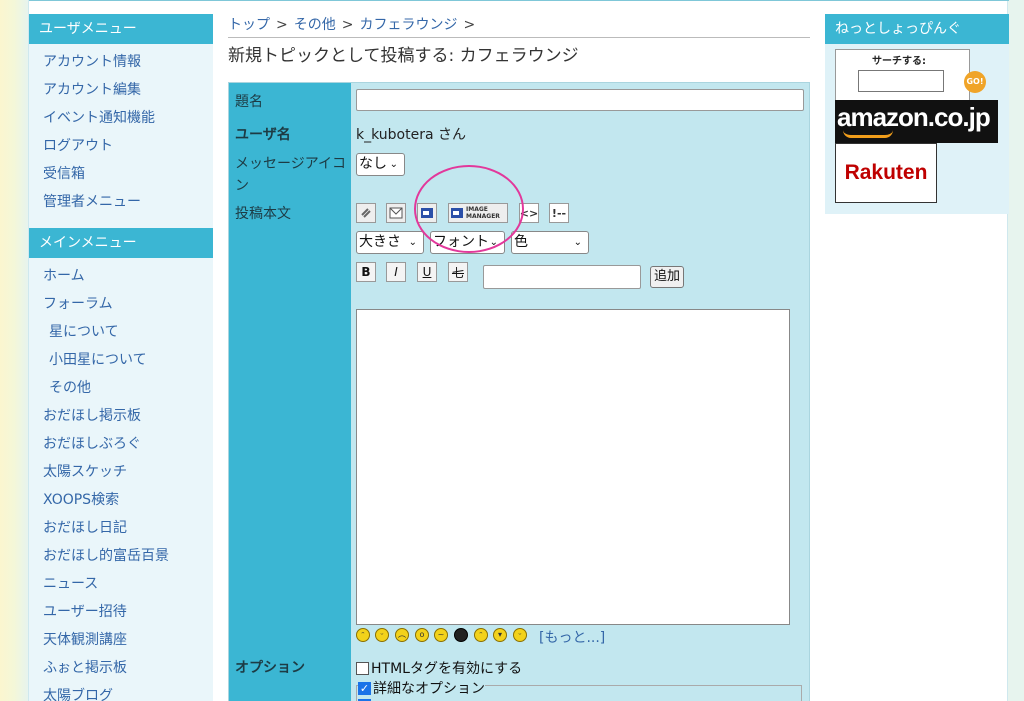 Image resolution: width=1024 pixels, height=701 pixels. I want to click on main-menu-item-home: ホーム, so click(121, 276).